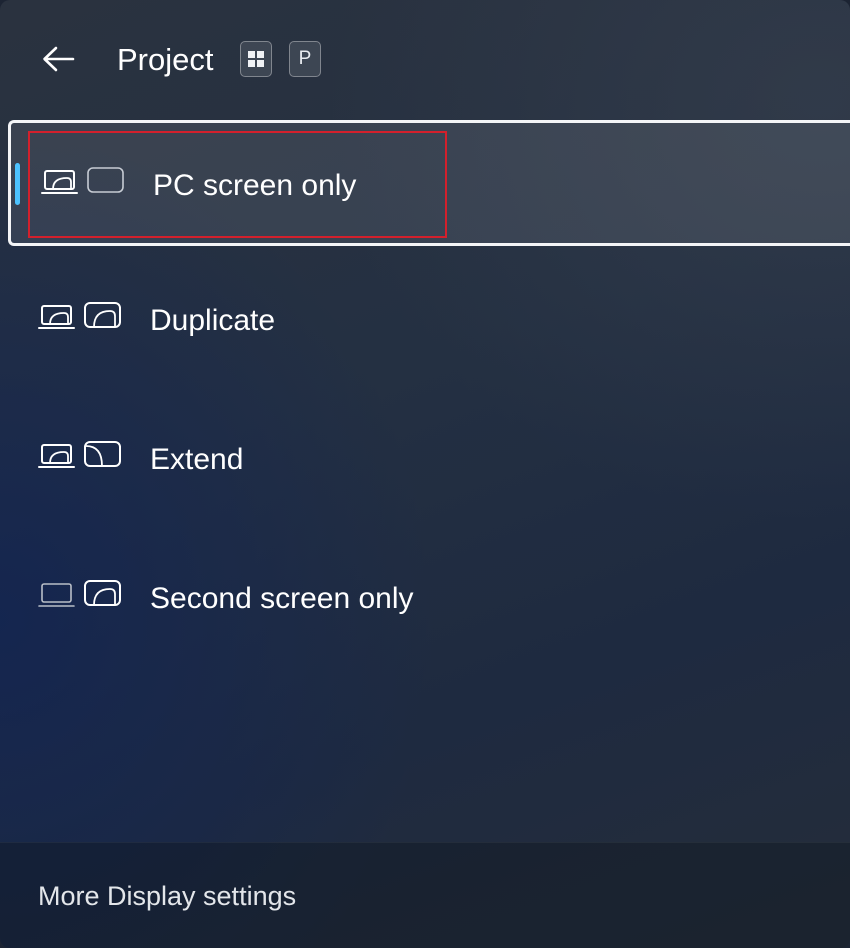  I want to click on second-screen-only-icon, so click(81, 595).